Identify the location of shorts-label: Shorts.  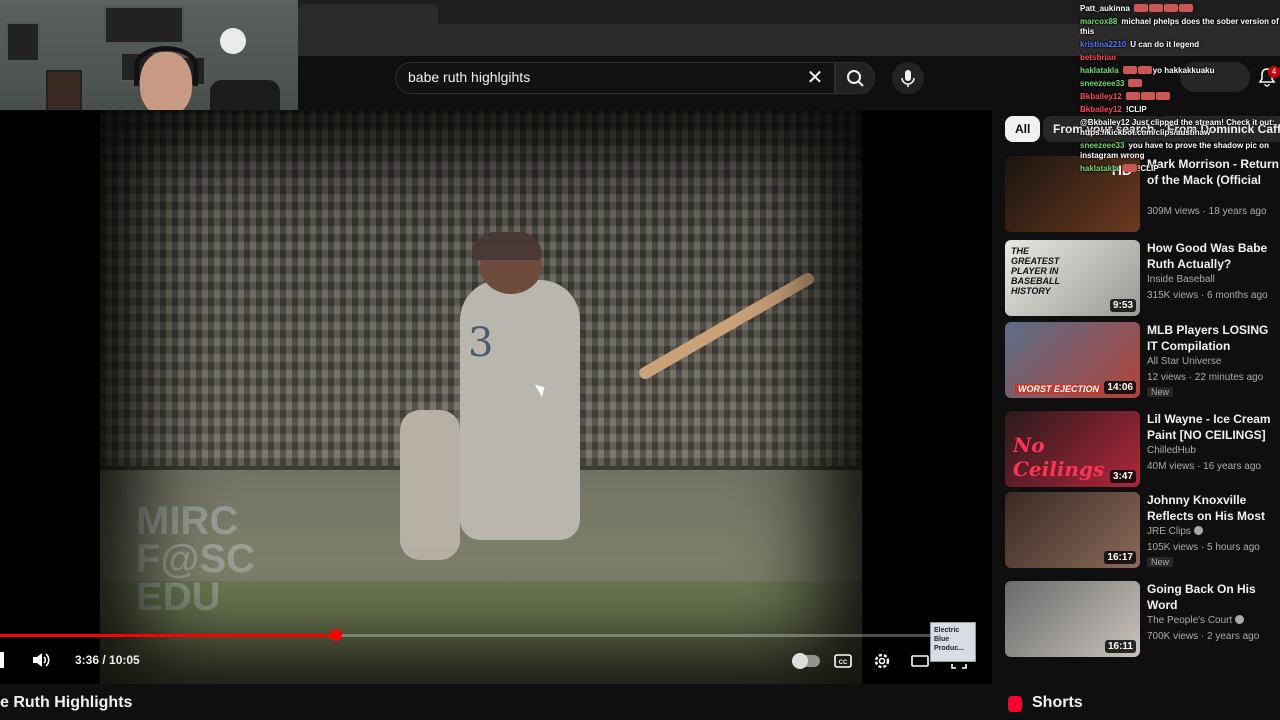
(1057, 702).